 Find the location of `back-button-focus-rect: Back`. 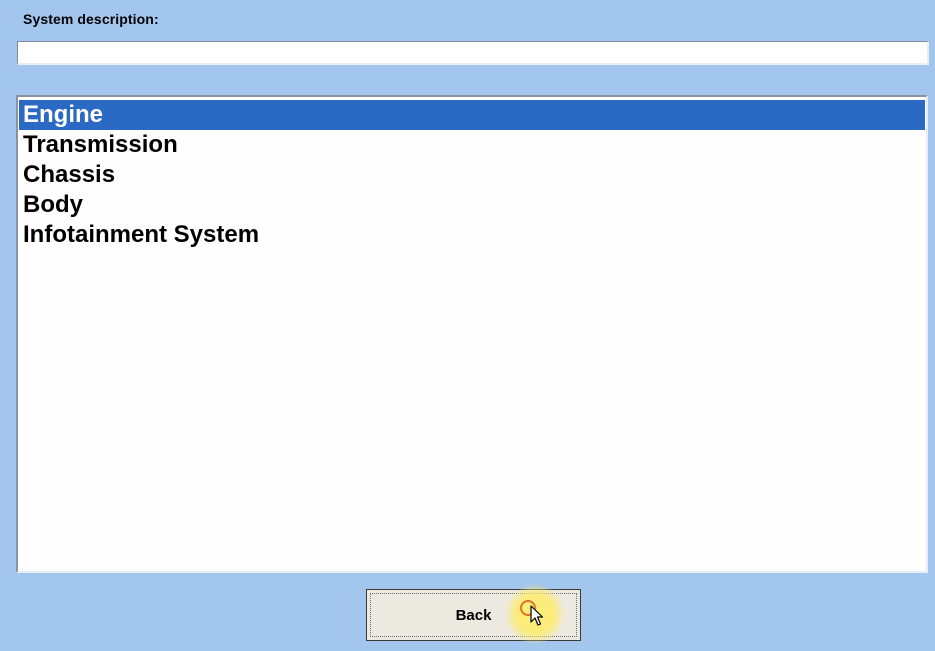

back-button-focus-rect: Back is located at coordinates (473, 615).